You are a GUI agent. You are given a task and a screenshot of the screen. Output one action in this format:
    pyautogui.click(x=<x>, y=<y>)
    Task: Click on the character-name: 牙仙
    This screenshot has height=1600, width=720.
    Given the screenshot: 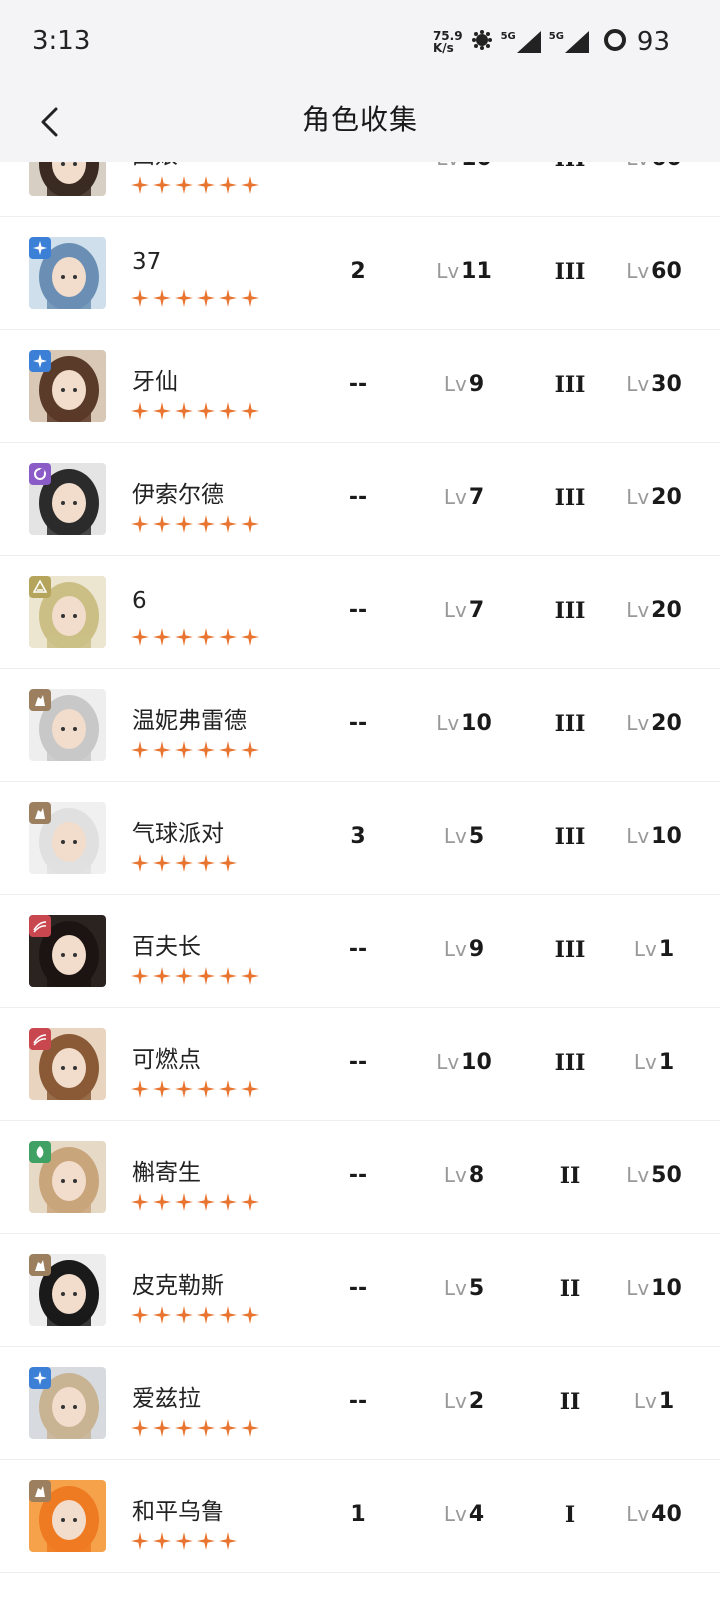 What is the action you would take?
    pyautogui.click(x=155, y=382)
    